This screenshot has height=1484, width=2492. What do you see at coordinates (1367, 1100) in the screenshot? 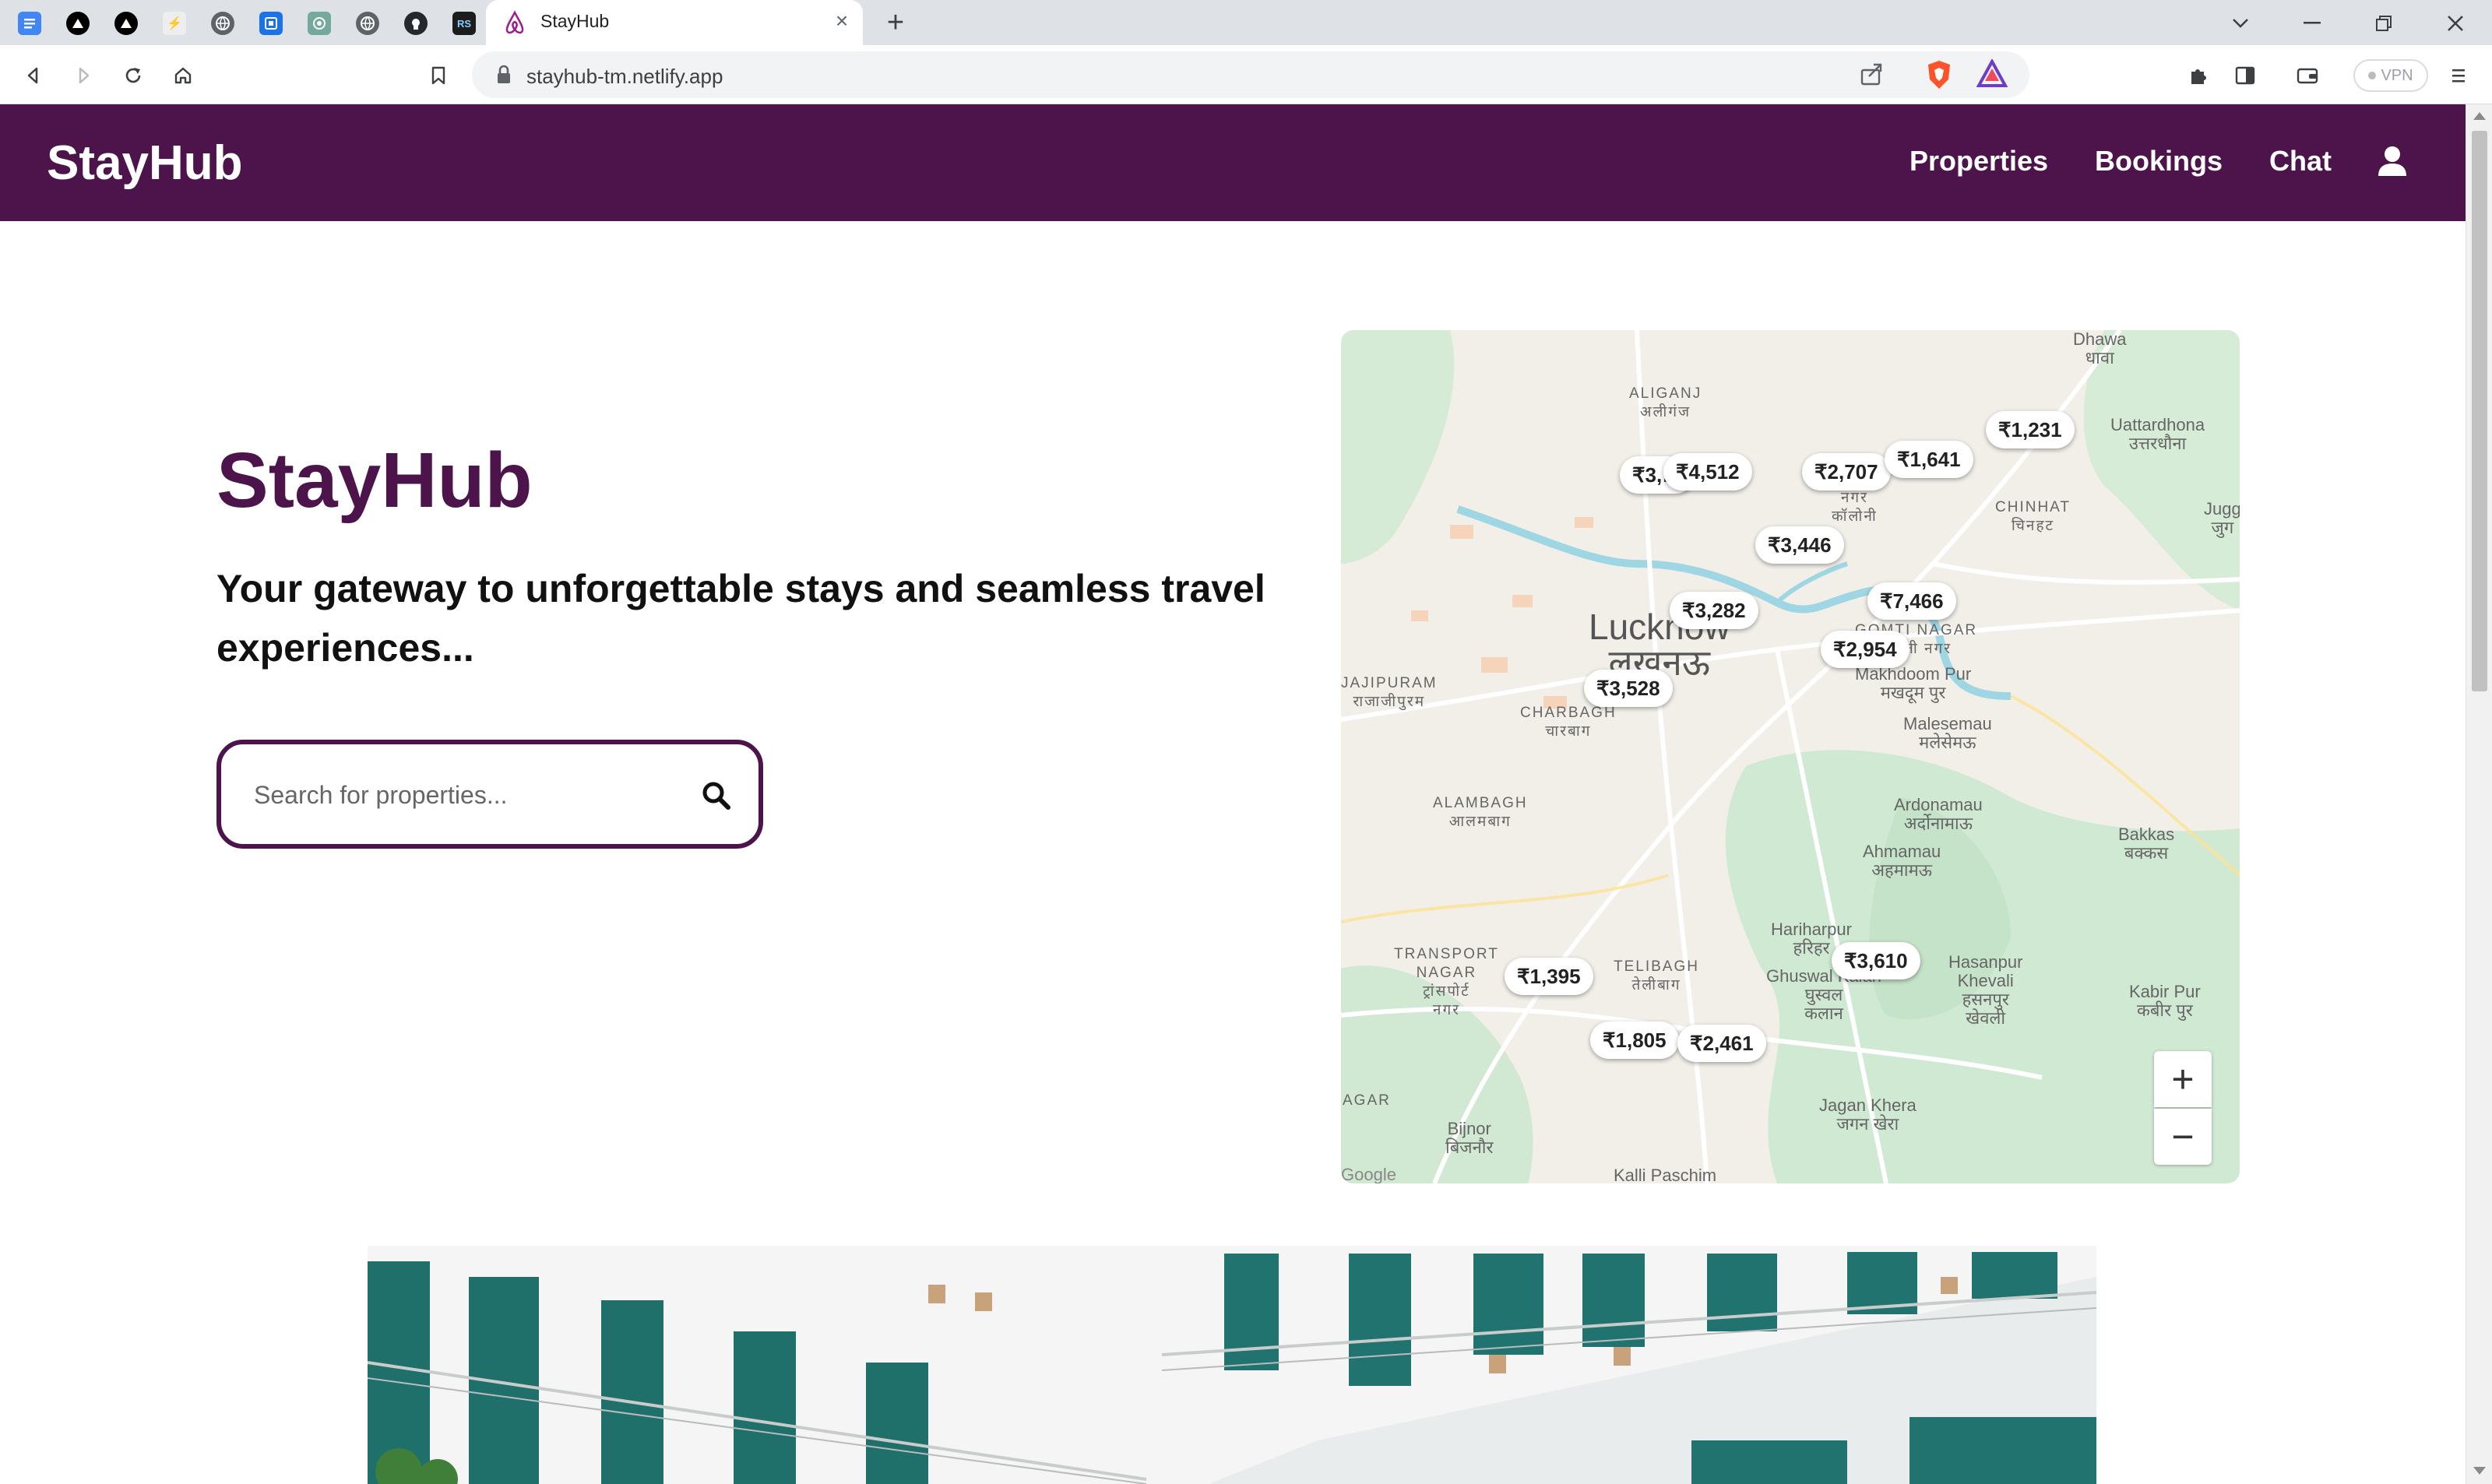
I see `map-label-agar: AGAR` at bounding box center [1367, 1100].